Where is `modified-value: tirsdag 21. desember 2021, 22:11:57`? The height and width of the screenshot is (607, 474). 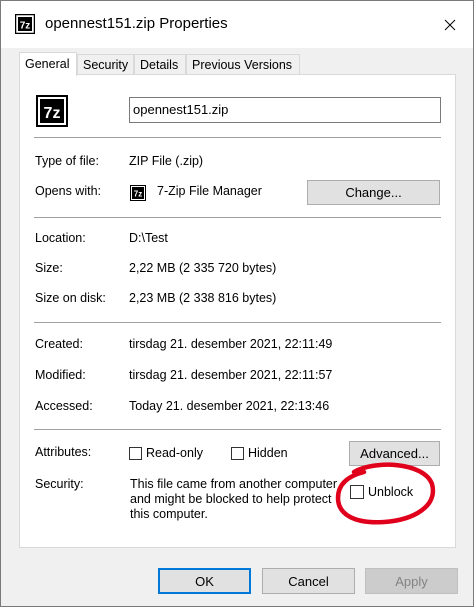 modified-value: tirsdag 21. desember 2021, 22:11:57 is located at coordinates (231, 375).